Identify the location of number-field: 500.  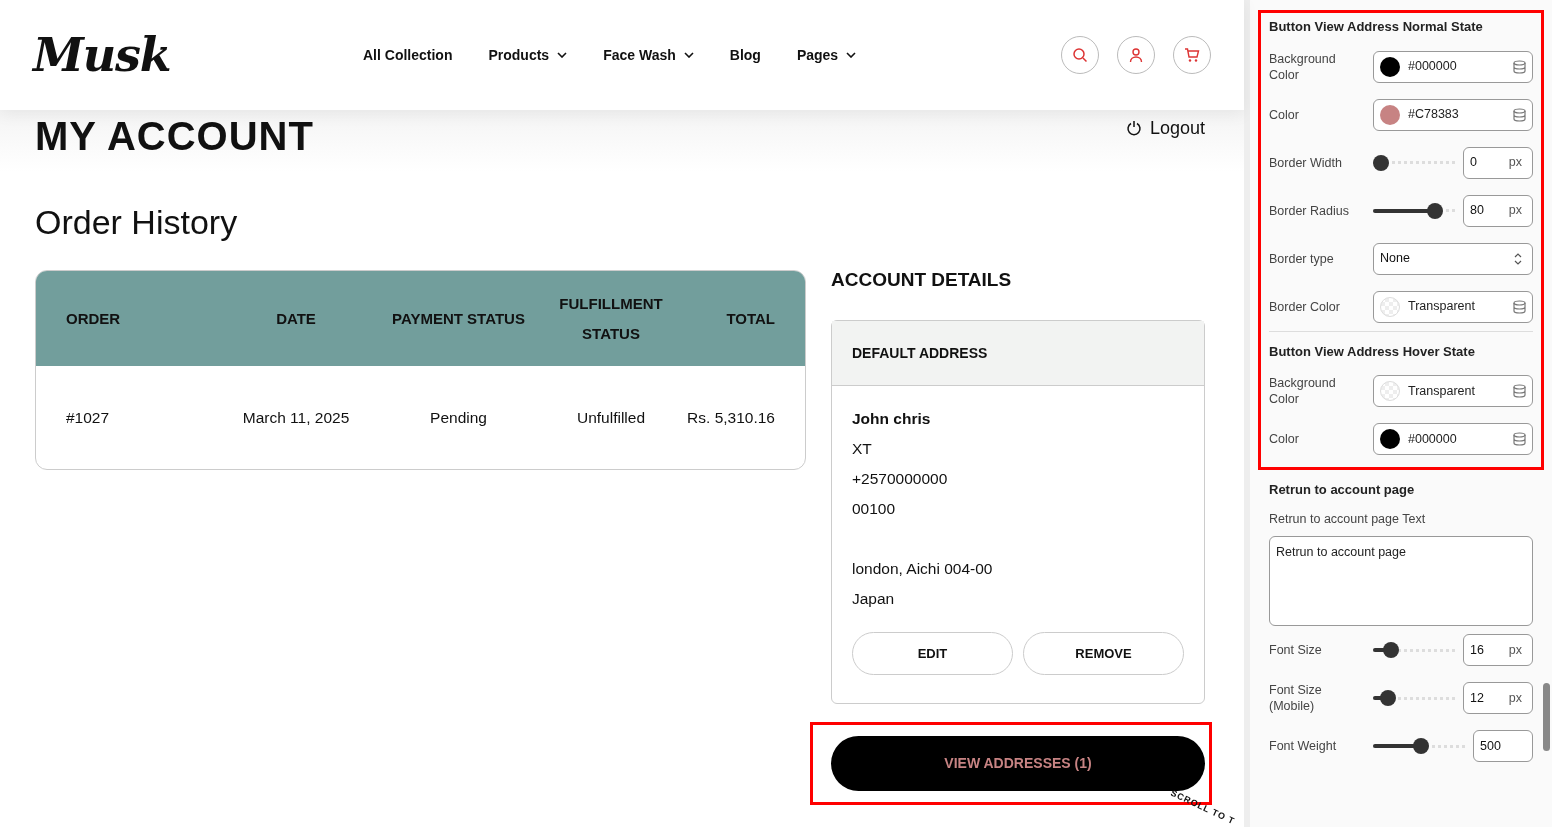
(1503, 746).